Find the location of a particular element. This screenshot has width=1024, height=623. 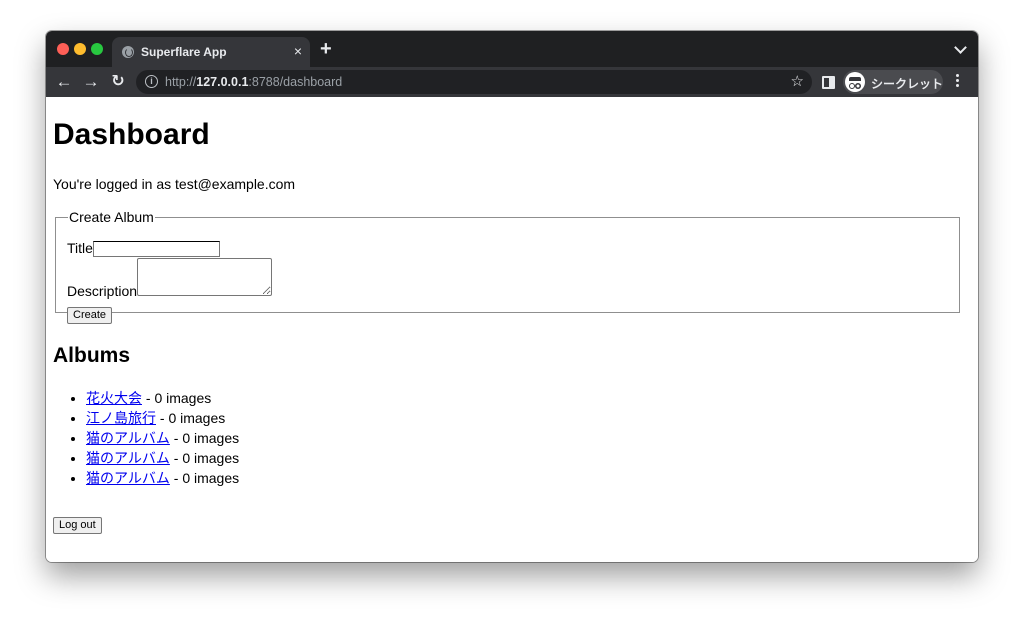

close-window-icon is located at coordinates (63, 49).